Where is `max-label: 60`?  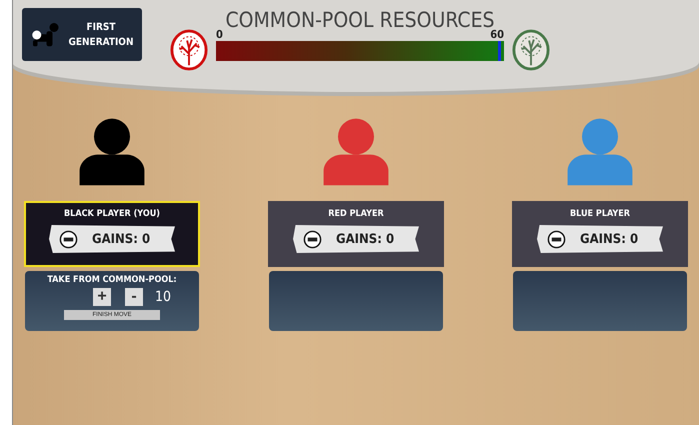 max-label: 60 is located at coordinates (497, 34).